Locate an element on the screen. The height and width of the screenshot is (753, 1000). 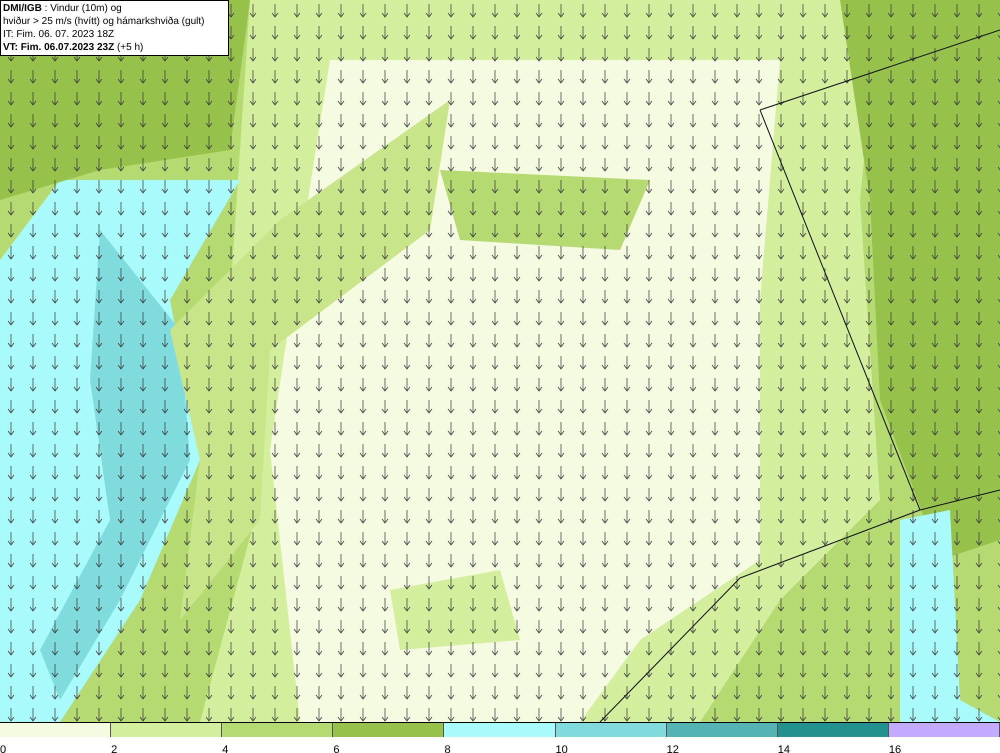
title-text: DMI/IGB : Vindur (10m) og is located at coordinates (63, 8).